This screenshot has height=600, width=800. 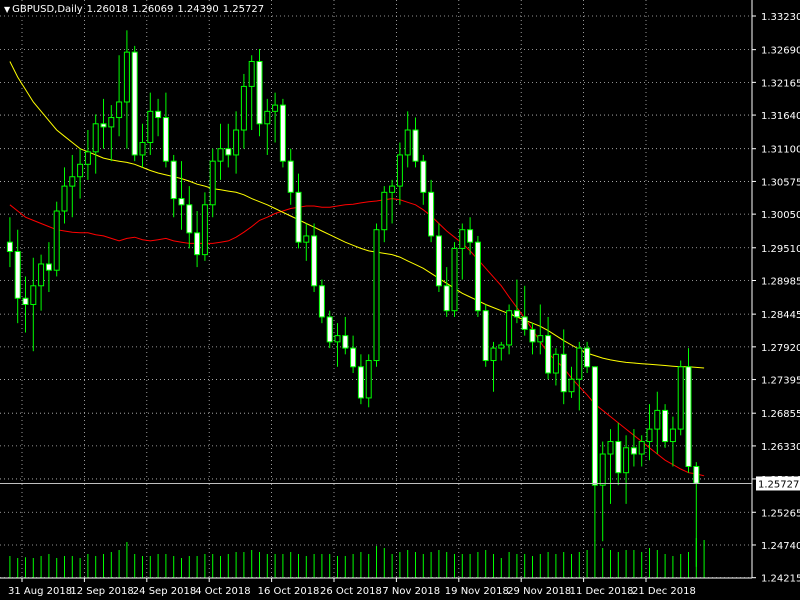 I want to click on y-tick-label: 1.26855, so click(x=780, y=414).